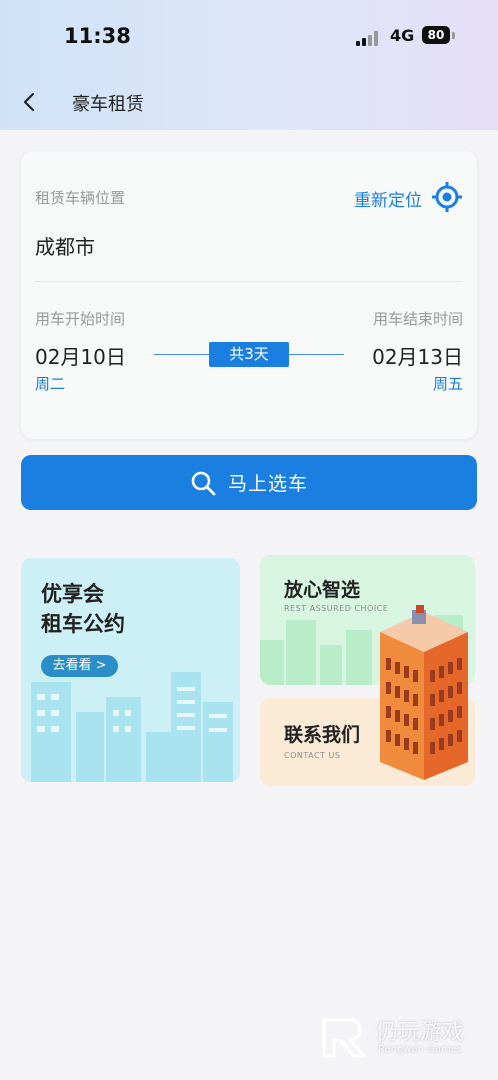 The width and height of the screenshot is (498, 1080). What do you see at coordinates (130, 670) in the screenshot?
I see `promo-rental-agreement: 优享会 租车公约 去看看 >` at bounding box center [130, 670].